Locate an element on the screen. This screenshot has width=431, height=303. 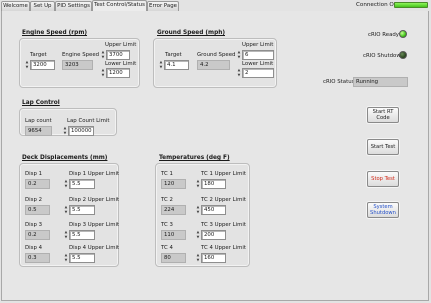
disp-3-indicator: 0.2 is located at coordinates (37, 235).